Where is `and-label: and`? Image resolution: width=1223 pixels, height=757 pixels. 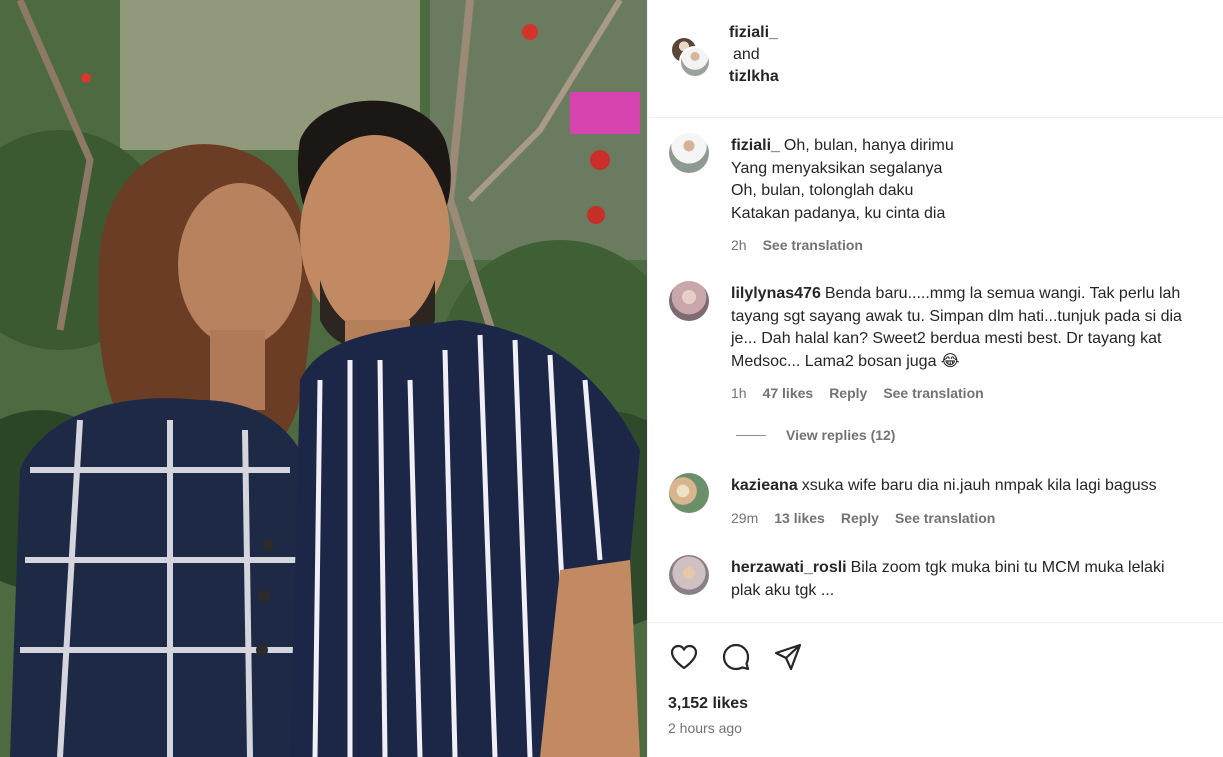 and-label: and is located at coordinates (746, 54).